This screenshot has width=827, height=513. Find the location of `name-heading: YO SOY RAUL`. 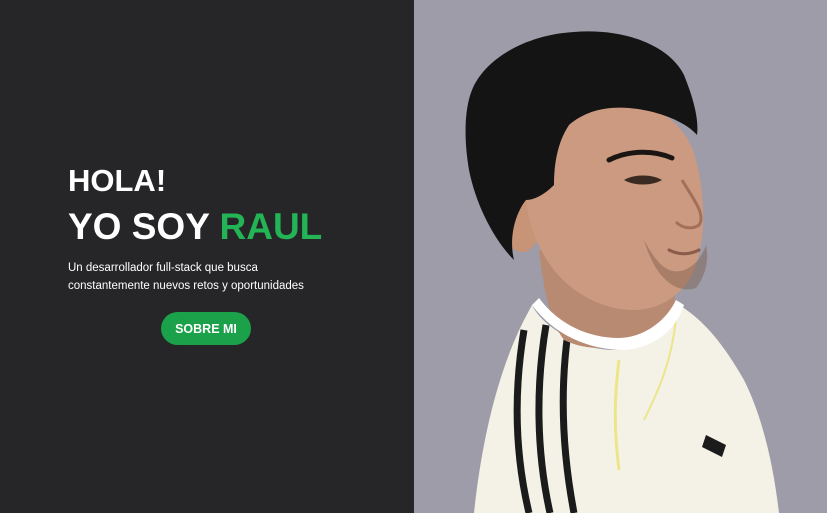

name-heading: YO SOY RAUL is located at coordinates (233, 227).